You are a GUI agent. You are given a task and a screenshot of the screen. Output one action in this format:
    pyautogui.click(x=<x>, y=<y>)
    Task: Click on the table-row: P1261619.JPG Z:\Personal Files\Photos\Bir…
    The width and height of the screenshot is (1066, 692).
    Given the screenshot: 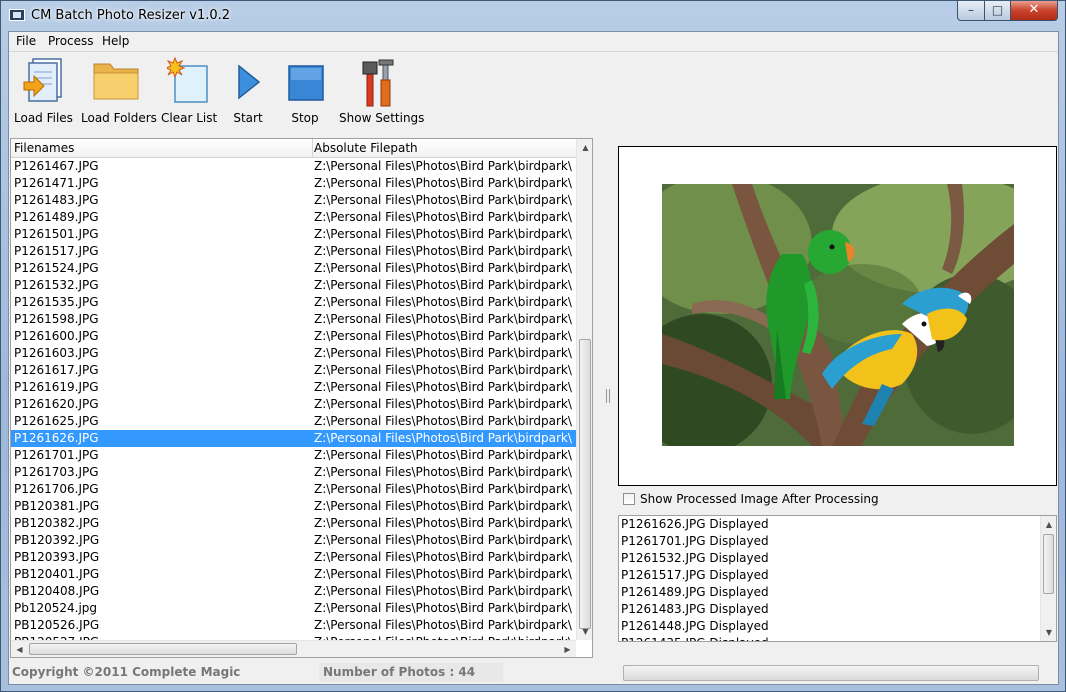 What is the action you would take?
    pyautogui.click(x=293, y=387)
    